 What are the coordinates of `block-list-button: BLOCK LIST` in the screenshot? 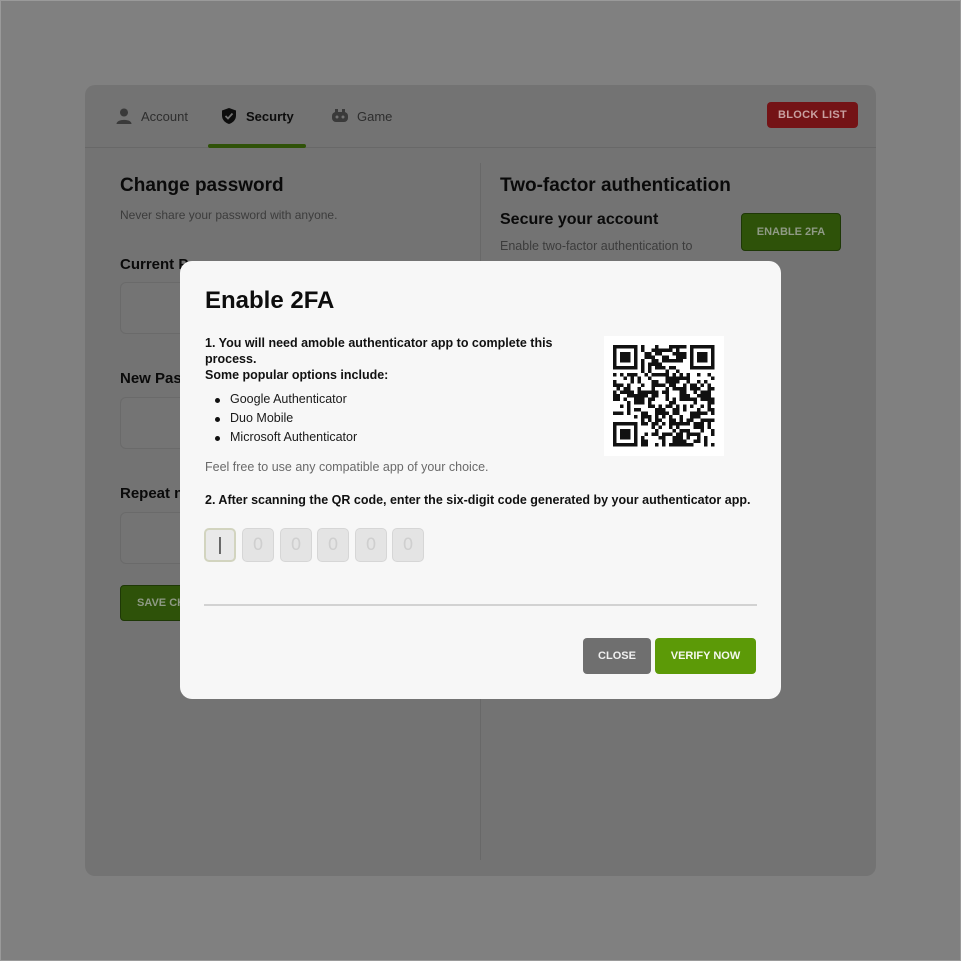 It's located at (812, 115).